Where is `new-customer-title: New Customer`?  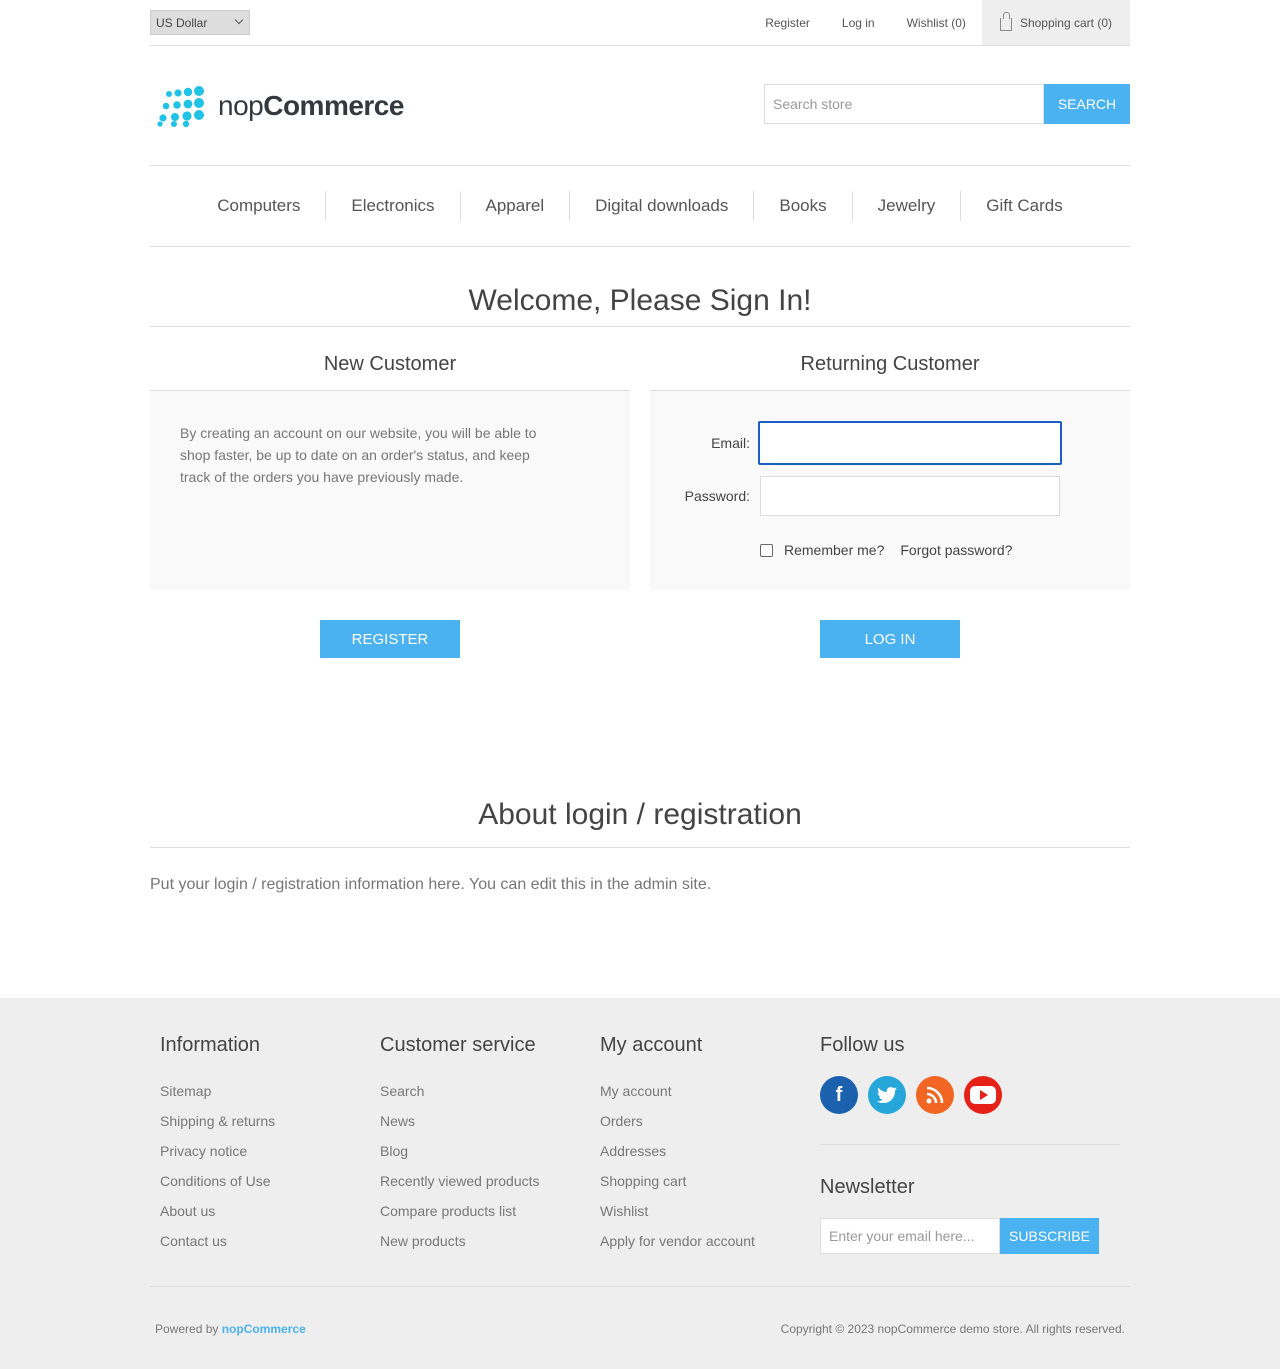
new-customer-title: New Customer is located at coordinates (390, 359).